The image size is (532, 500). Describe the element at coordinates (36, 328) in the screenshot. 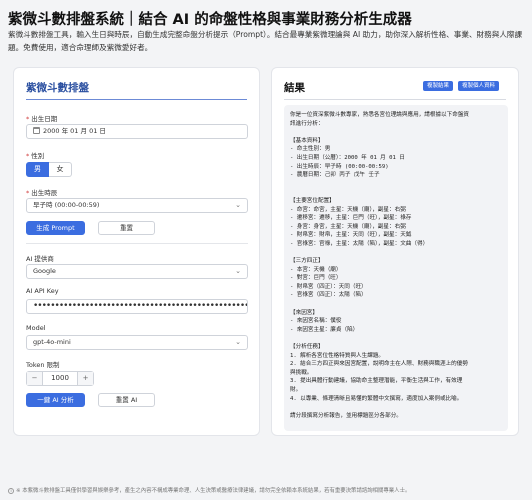

I see `model-label: Model` at that location.